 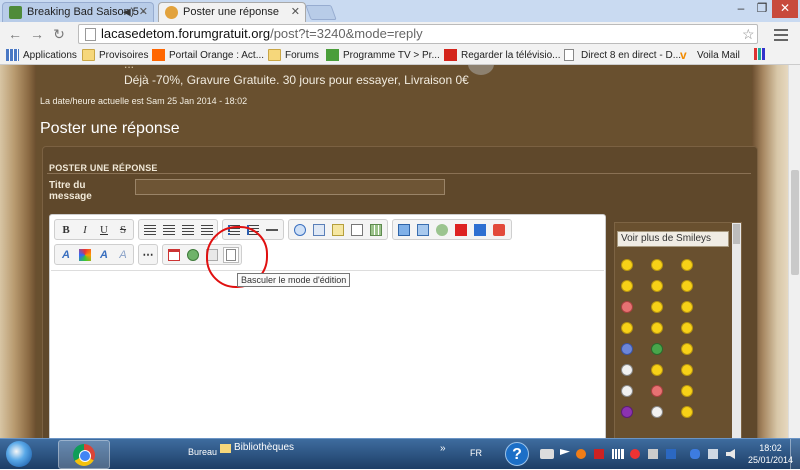 What do you see at coordinates (423, 230) in the screenshot?
I see `host-image-button` at bounding box center [423, 230].